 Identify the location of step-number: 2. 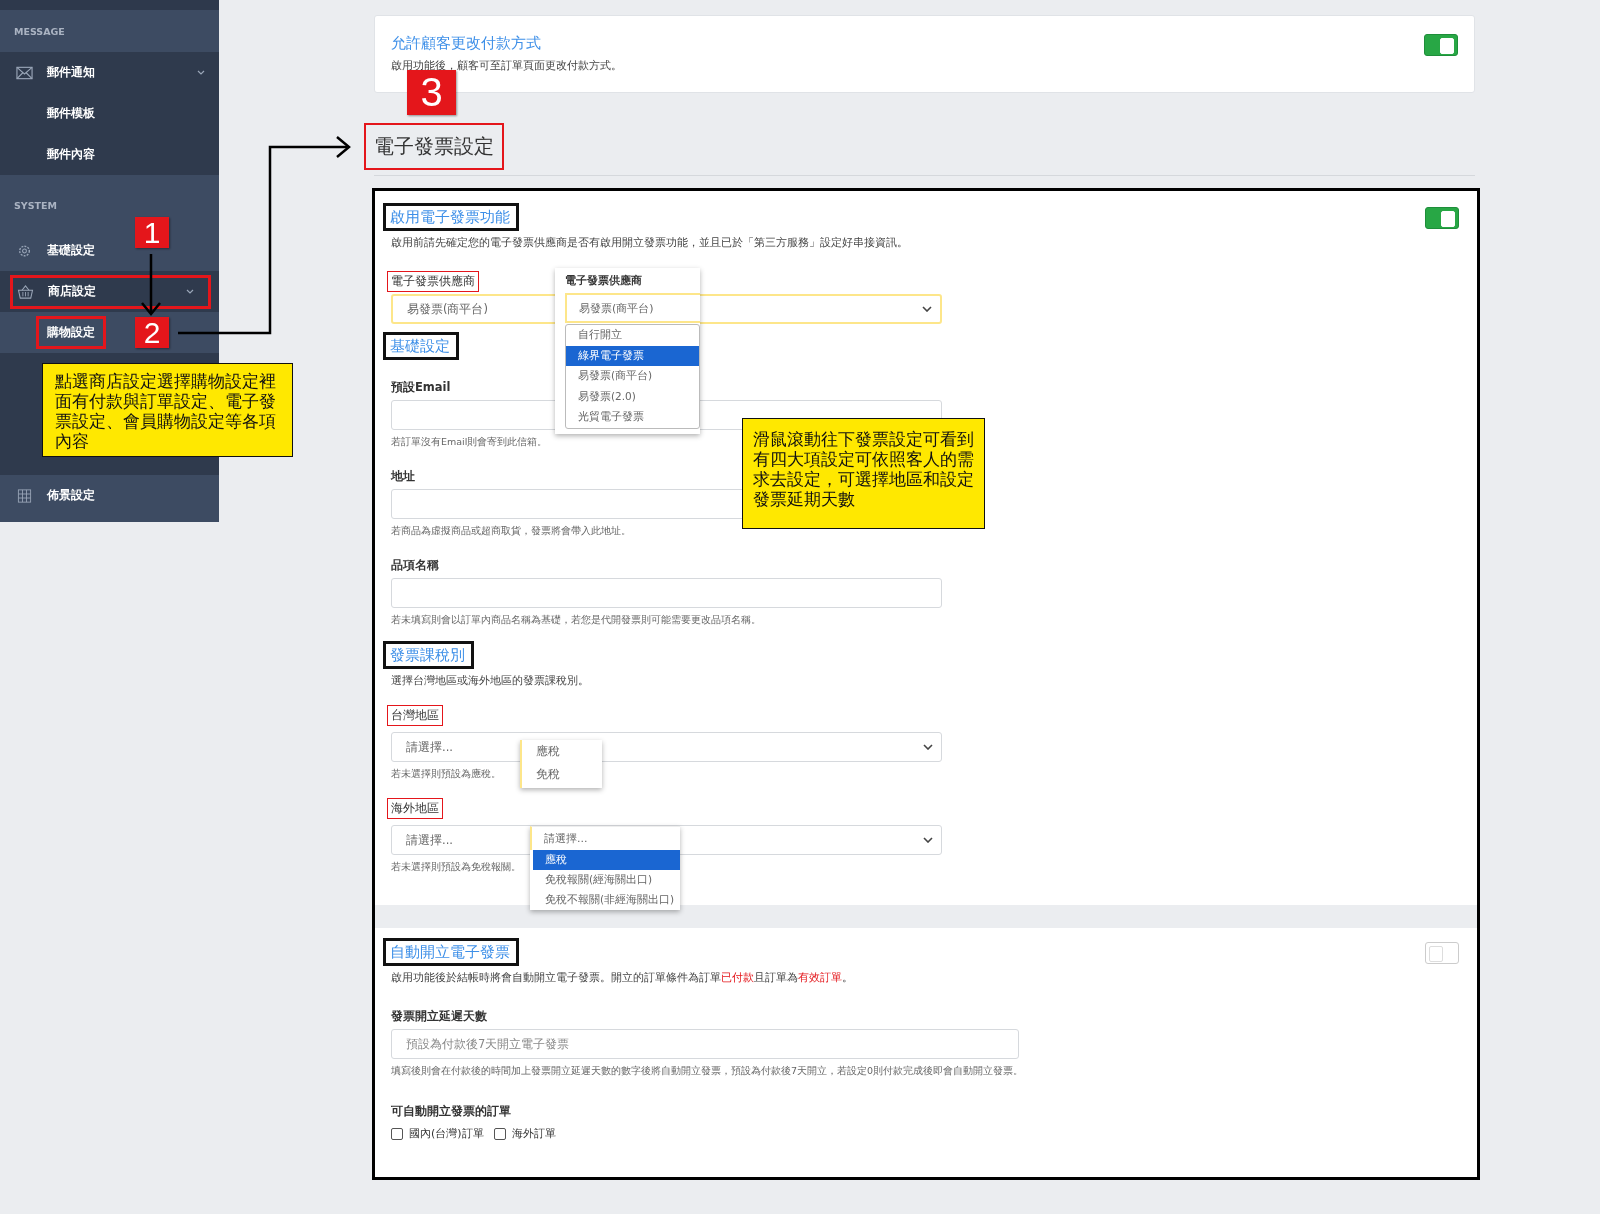
(152, 332).